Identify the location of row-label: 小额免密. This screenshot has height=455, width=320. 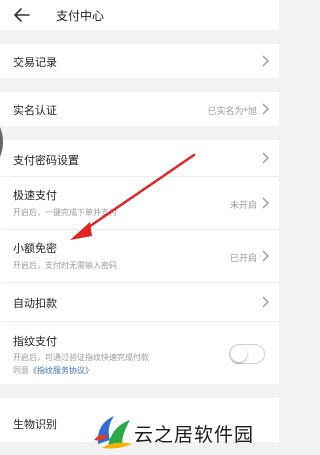
(35, 248).